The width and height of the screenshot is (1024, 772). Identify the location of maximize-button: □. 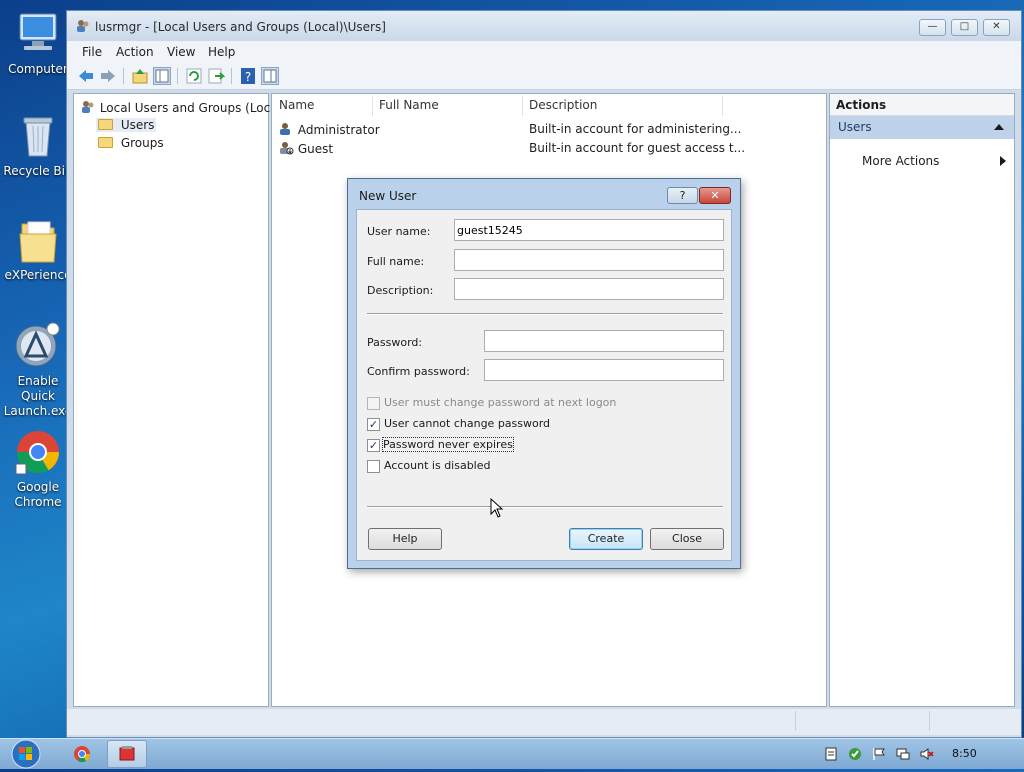
(964, 27).